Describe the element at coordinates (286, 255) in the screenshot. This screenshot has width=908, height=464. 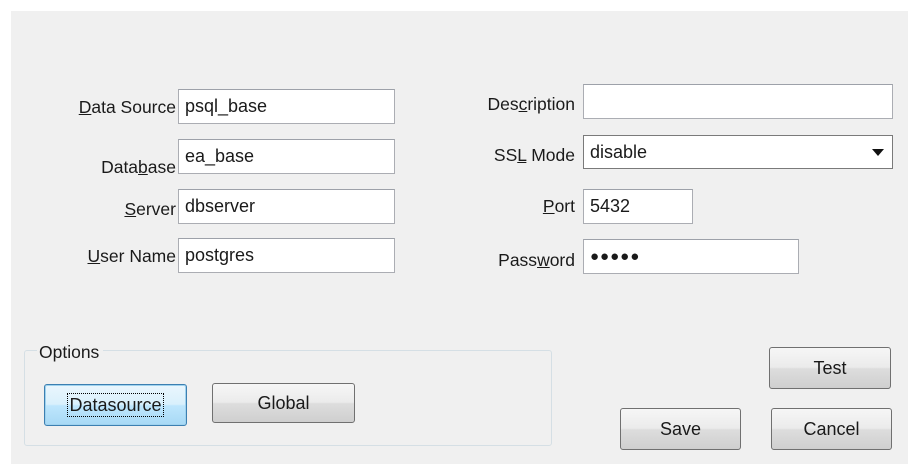
I see `user-name-input` at that location.